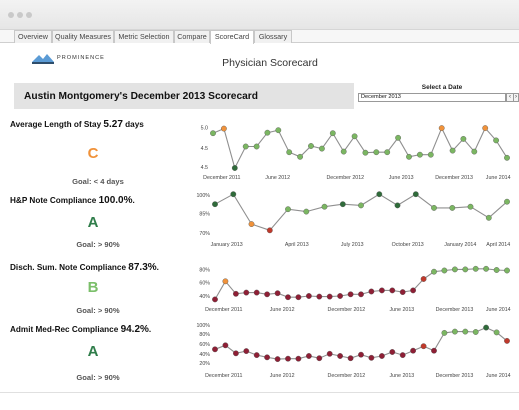 The width and height of the screenshot is (519, 410). What do you see at coordinates (432, 97) in the screenshot?
I see `date-select-input: December 2013` at bounding box center [432, 97].